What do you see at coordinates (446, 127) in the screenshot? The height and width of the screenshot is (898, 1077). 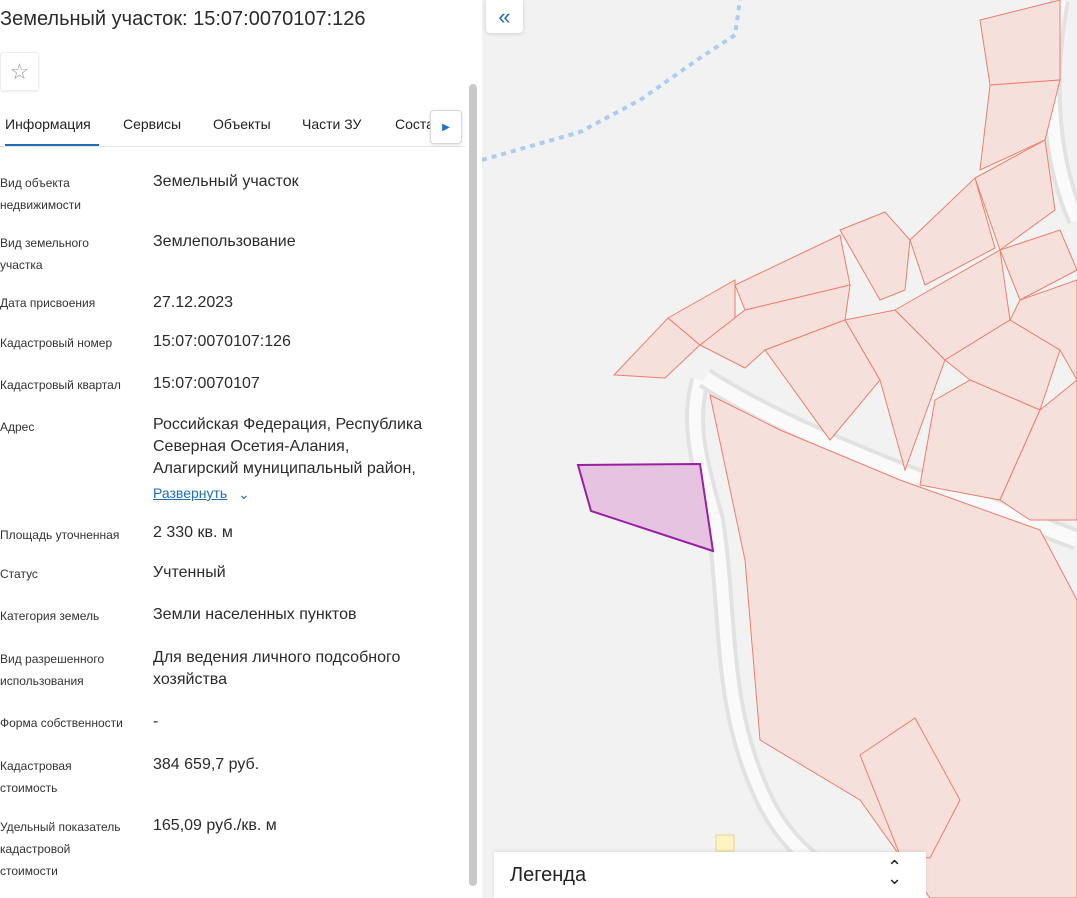 I see `tabs-next-icon: ▶` at bounding box center [446, 127].